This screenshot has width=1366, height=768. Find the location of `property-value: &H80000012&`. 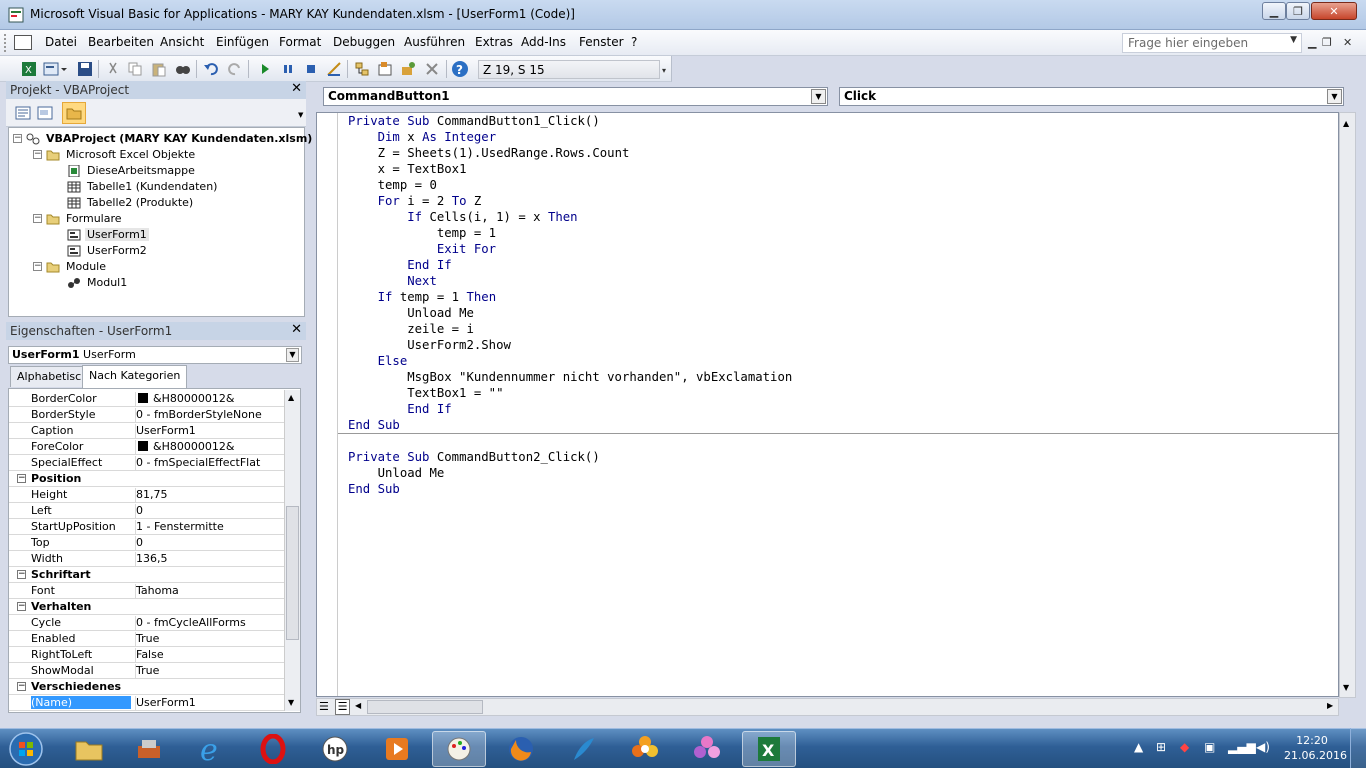

property-value: &H80000012& is located at coordinates (209, 399).